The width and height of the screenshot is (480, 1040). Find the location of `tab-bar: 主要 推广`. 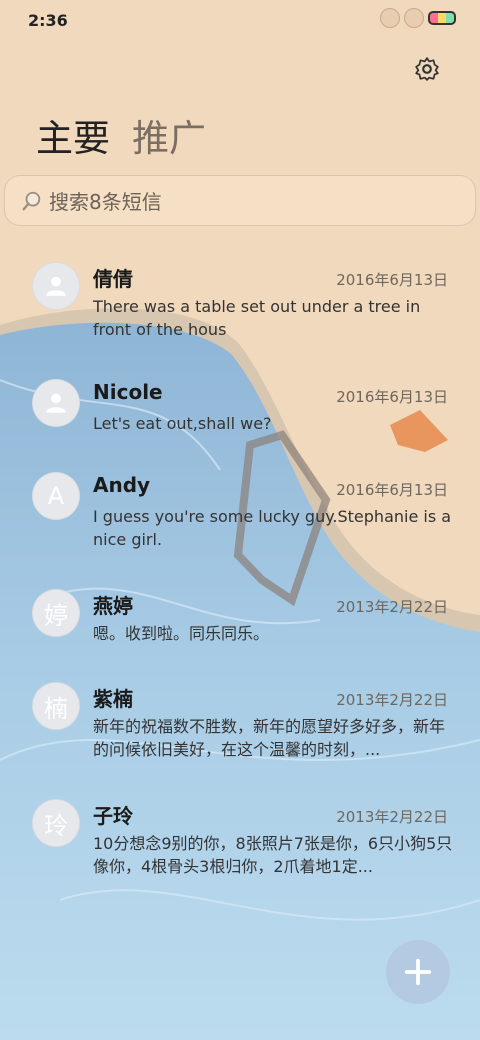

tab-bar: 主要 推广 is located at coordinates (121, 135).